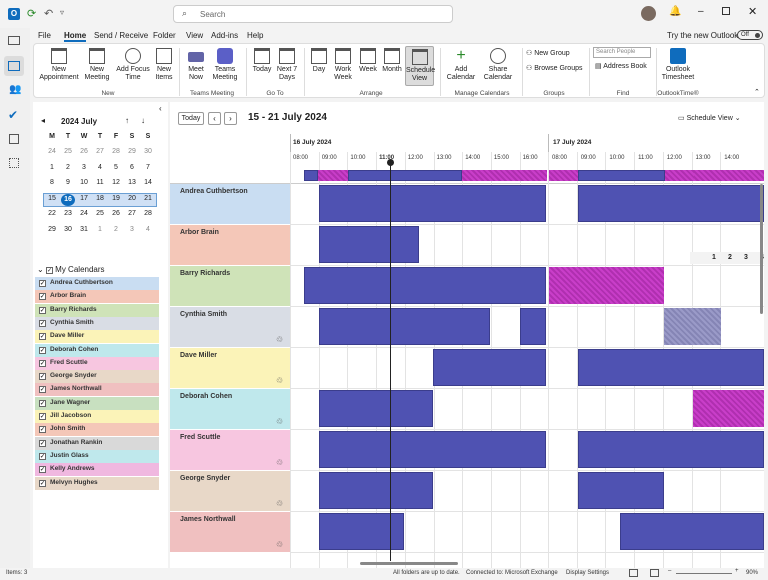  I want to click on minical-day: 25, so click(68, 151).